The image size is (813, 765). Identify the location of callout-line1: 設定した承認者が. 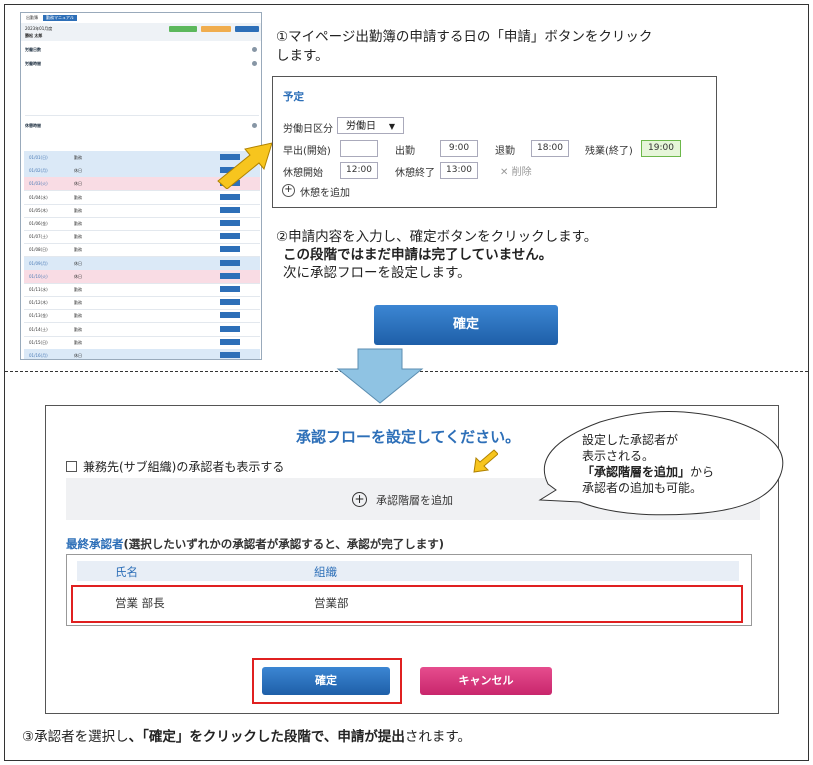
(630, 440).